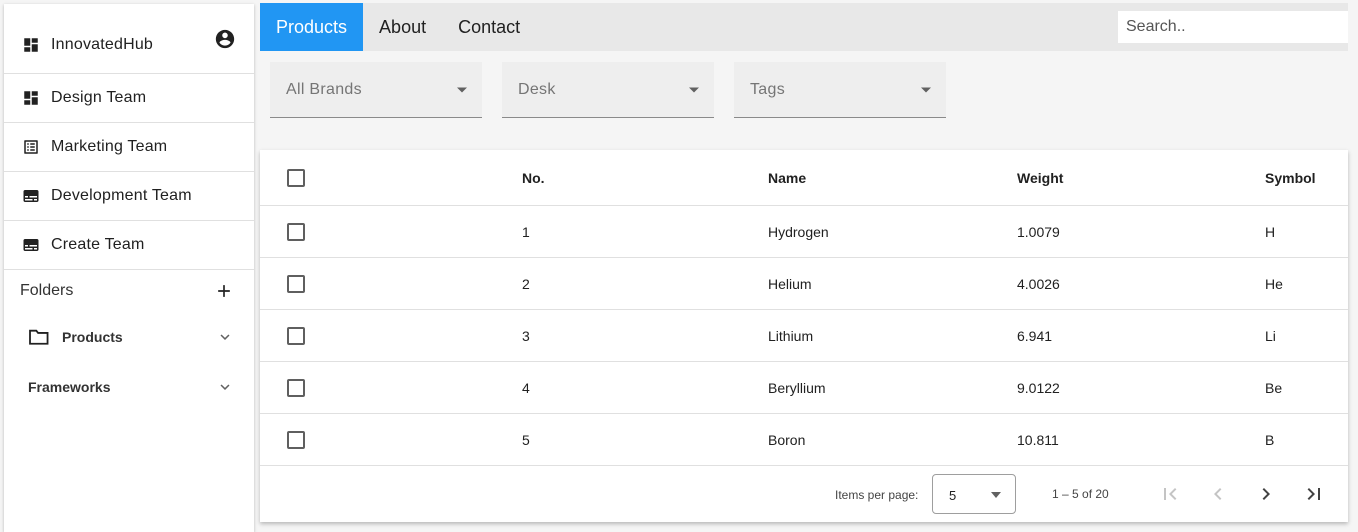 This screenshot has width=1358, height=532. What do you see at coordinates (1270, 231) in the screenshot?
I see `cell-symbol: H` at bounding box center [1270, 231].